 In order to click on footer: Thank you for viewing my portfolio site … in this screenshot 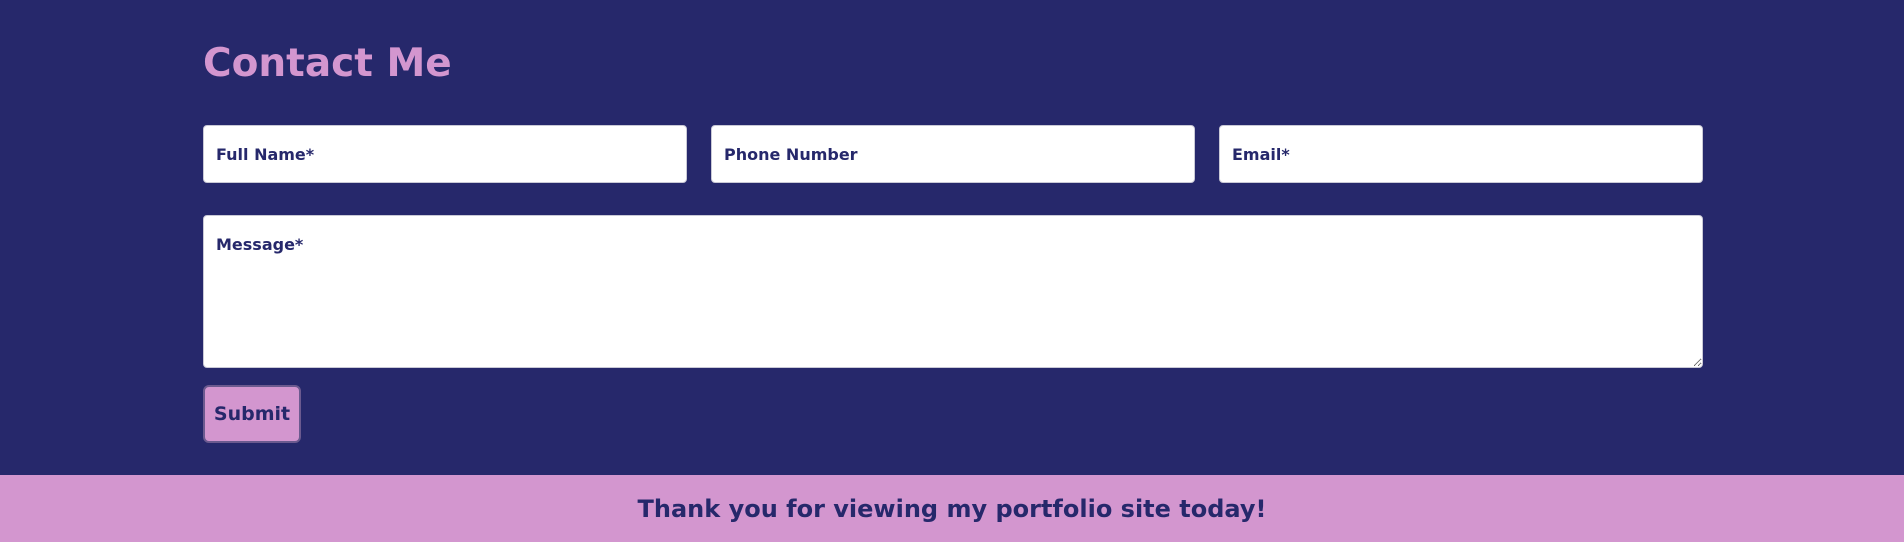, I will do `click(952, 508)`.